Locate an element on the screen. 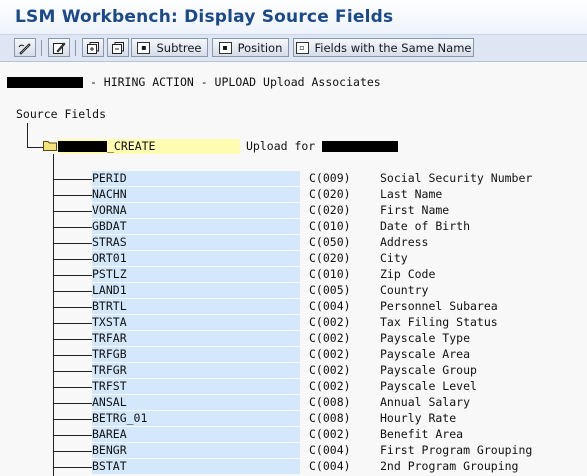 The width and height of the screenshot is (587, 476). position-button-label: Position is located at coordinates (260, 47).